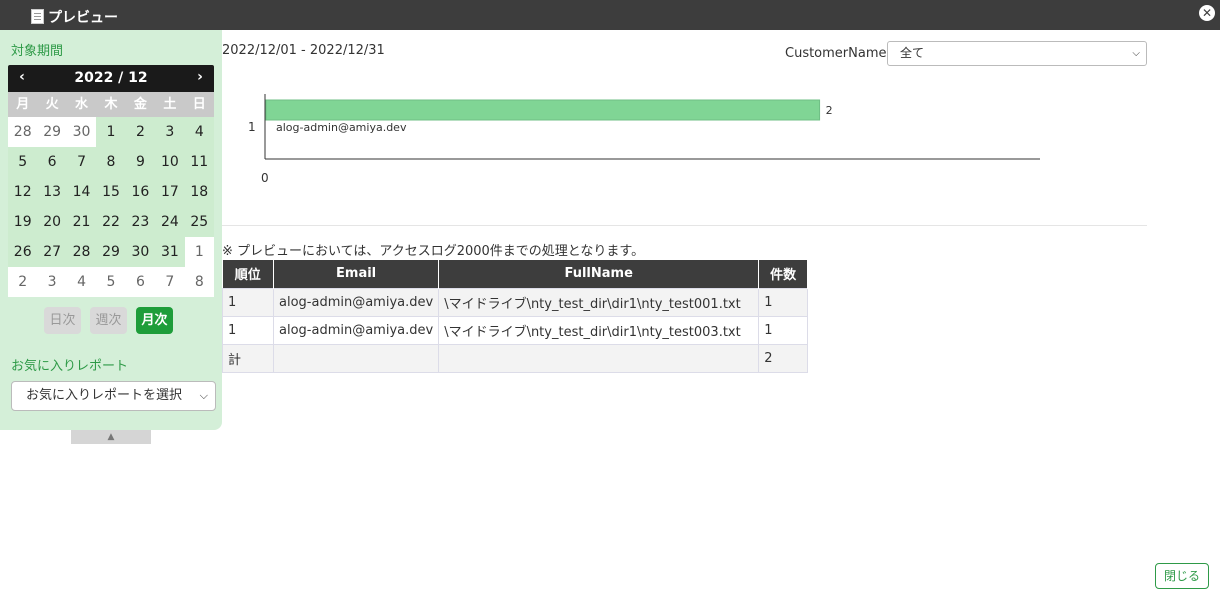  Describe the element at coordinates (1182, 576) in the screenshot. I see `close-button: 閉じる` at that location.